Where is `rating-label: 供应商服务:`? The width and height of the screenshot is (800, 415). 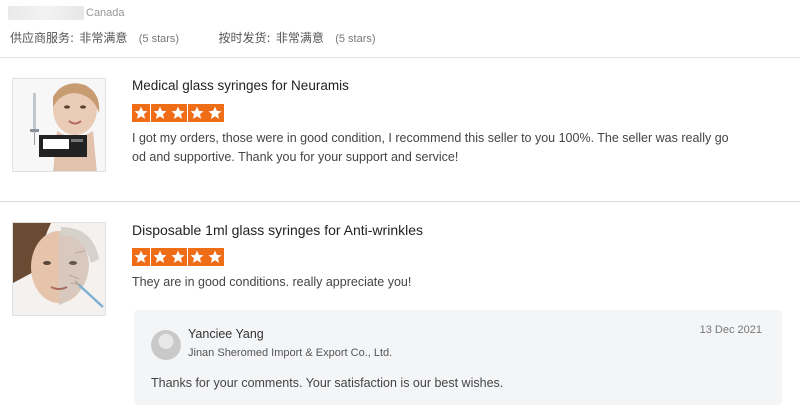
rating-label: 供应商服务: is located at coordinates (42, 38).